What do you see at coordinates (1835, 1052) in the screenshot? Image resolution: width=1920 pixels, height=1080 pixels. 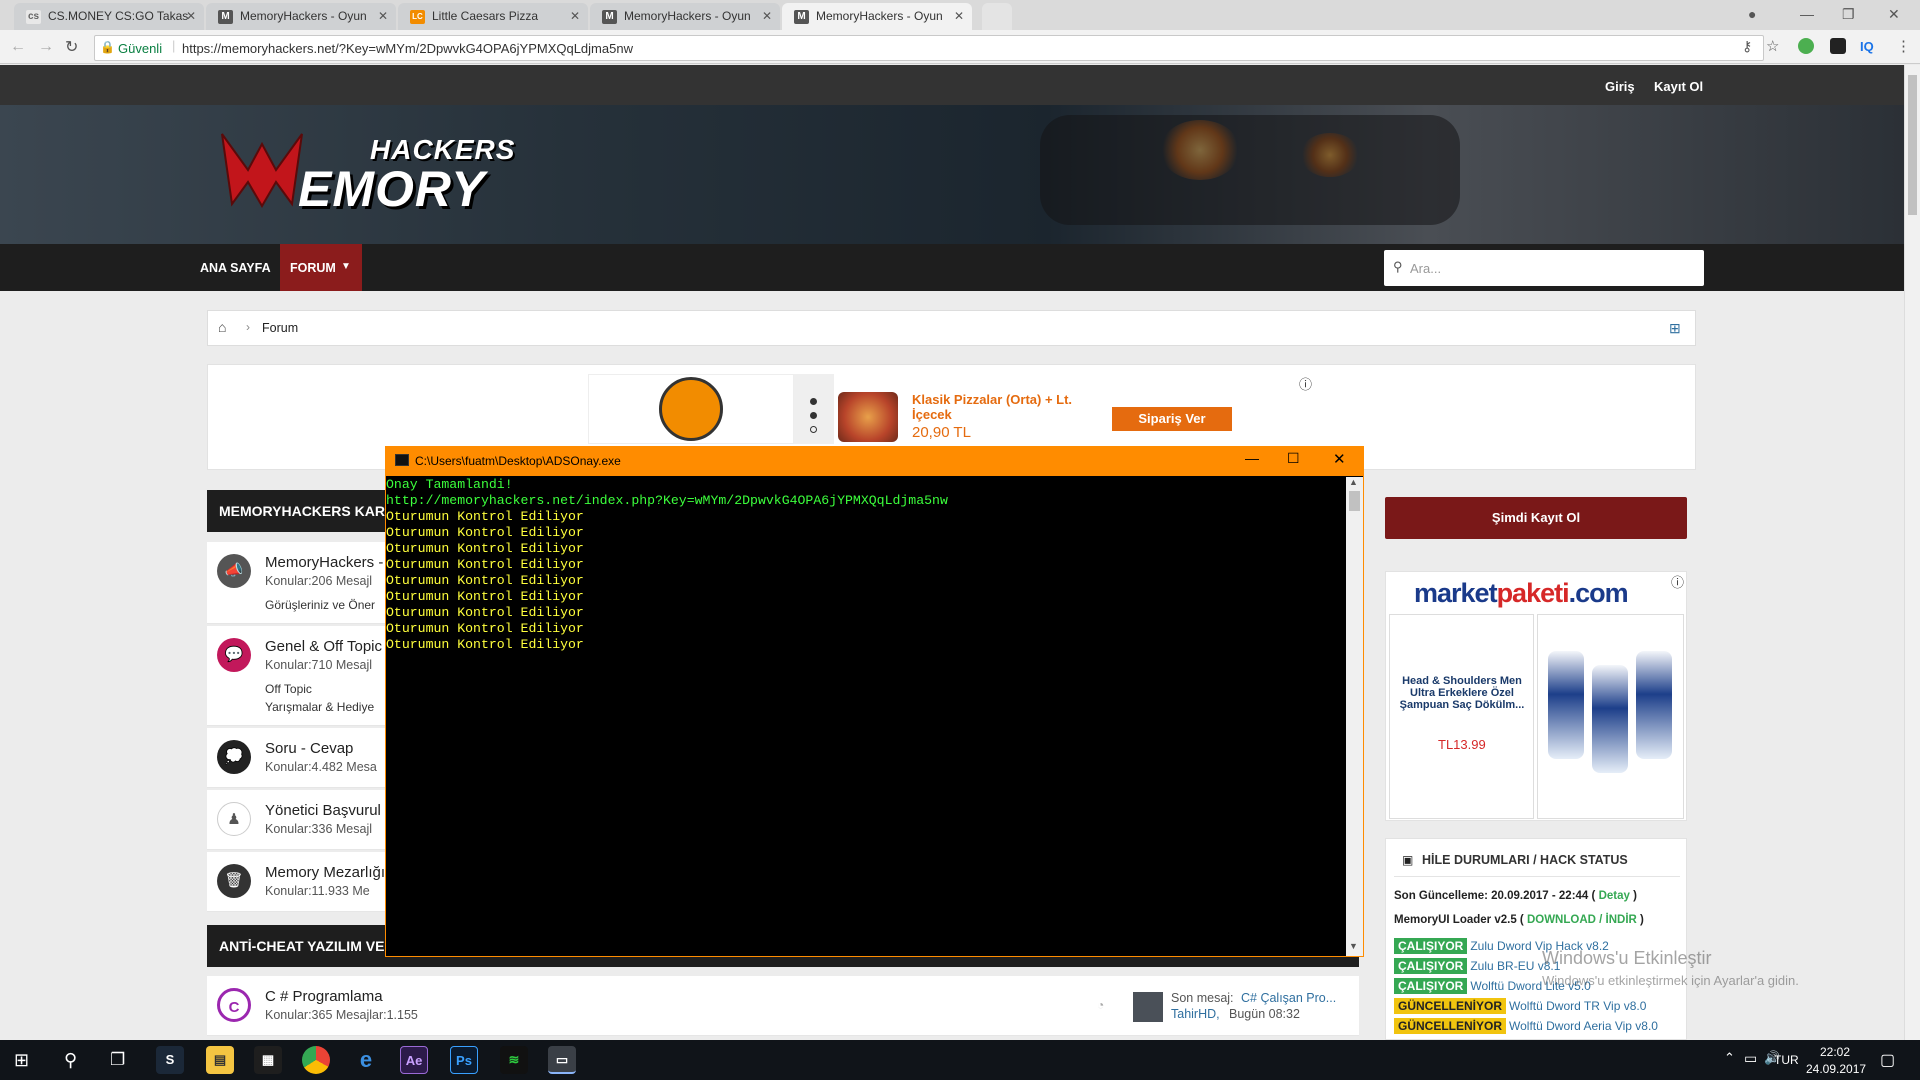 I see `clock-time: 22:02` at bounding box center [1835, 1052].